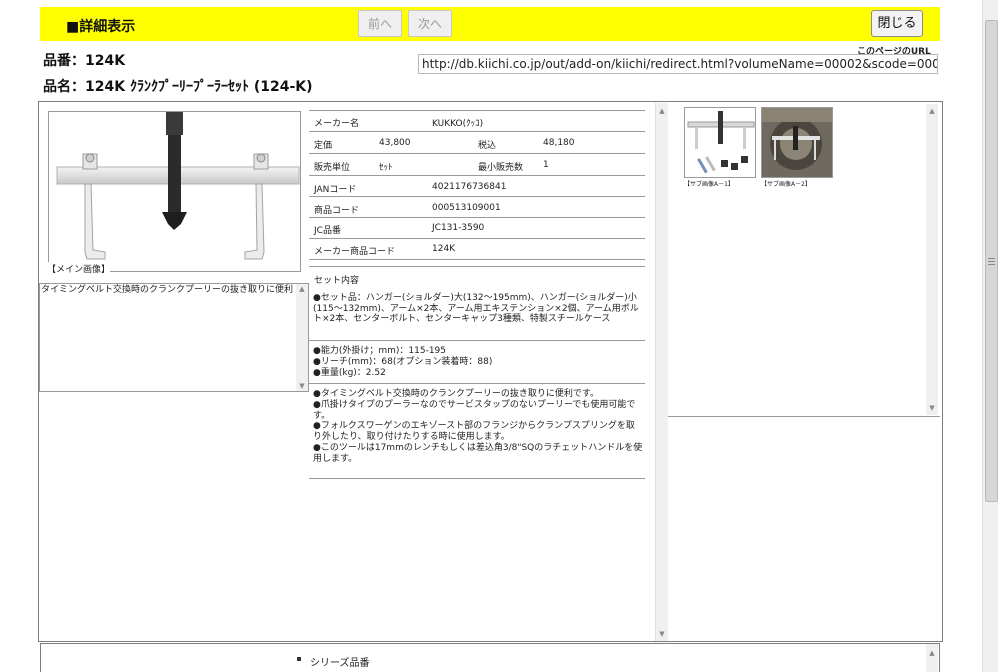 The image size is (998, 672). What do you see at coordinates (456, 394) in the screenshot?
I see `feature-text: ●タイミングベルト交換時のクランクプーリーの抜き取りに便利です。` at bounding box center [456, 394].